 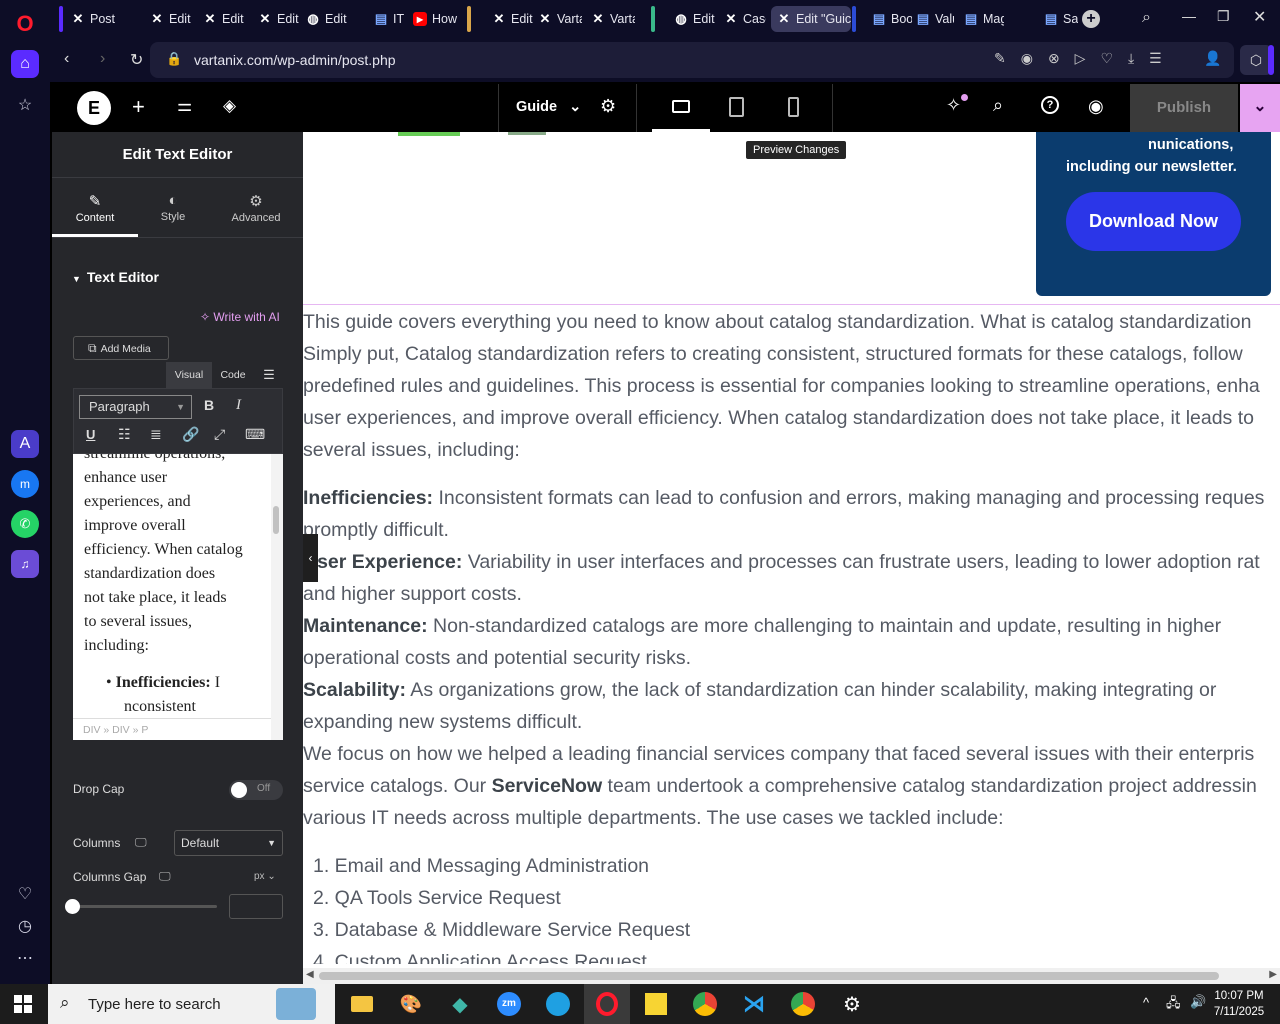 What do you see at coordinates (889, 19) in the screenshot?
I see `browser-tab: ▤ Boos` at bounding box center [889, 19].